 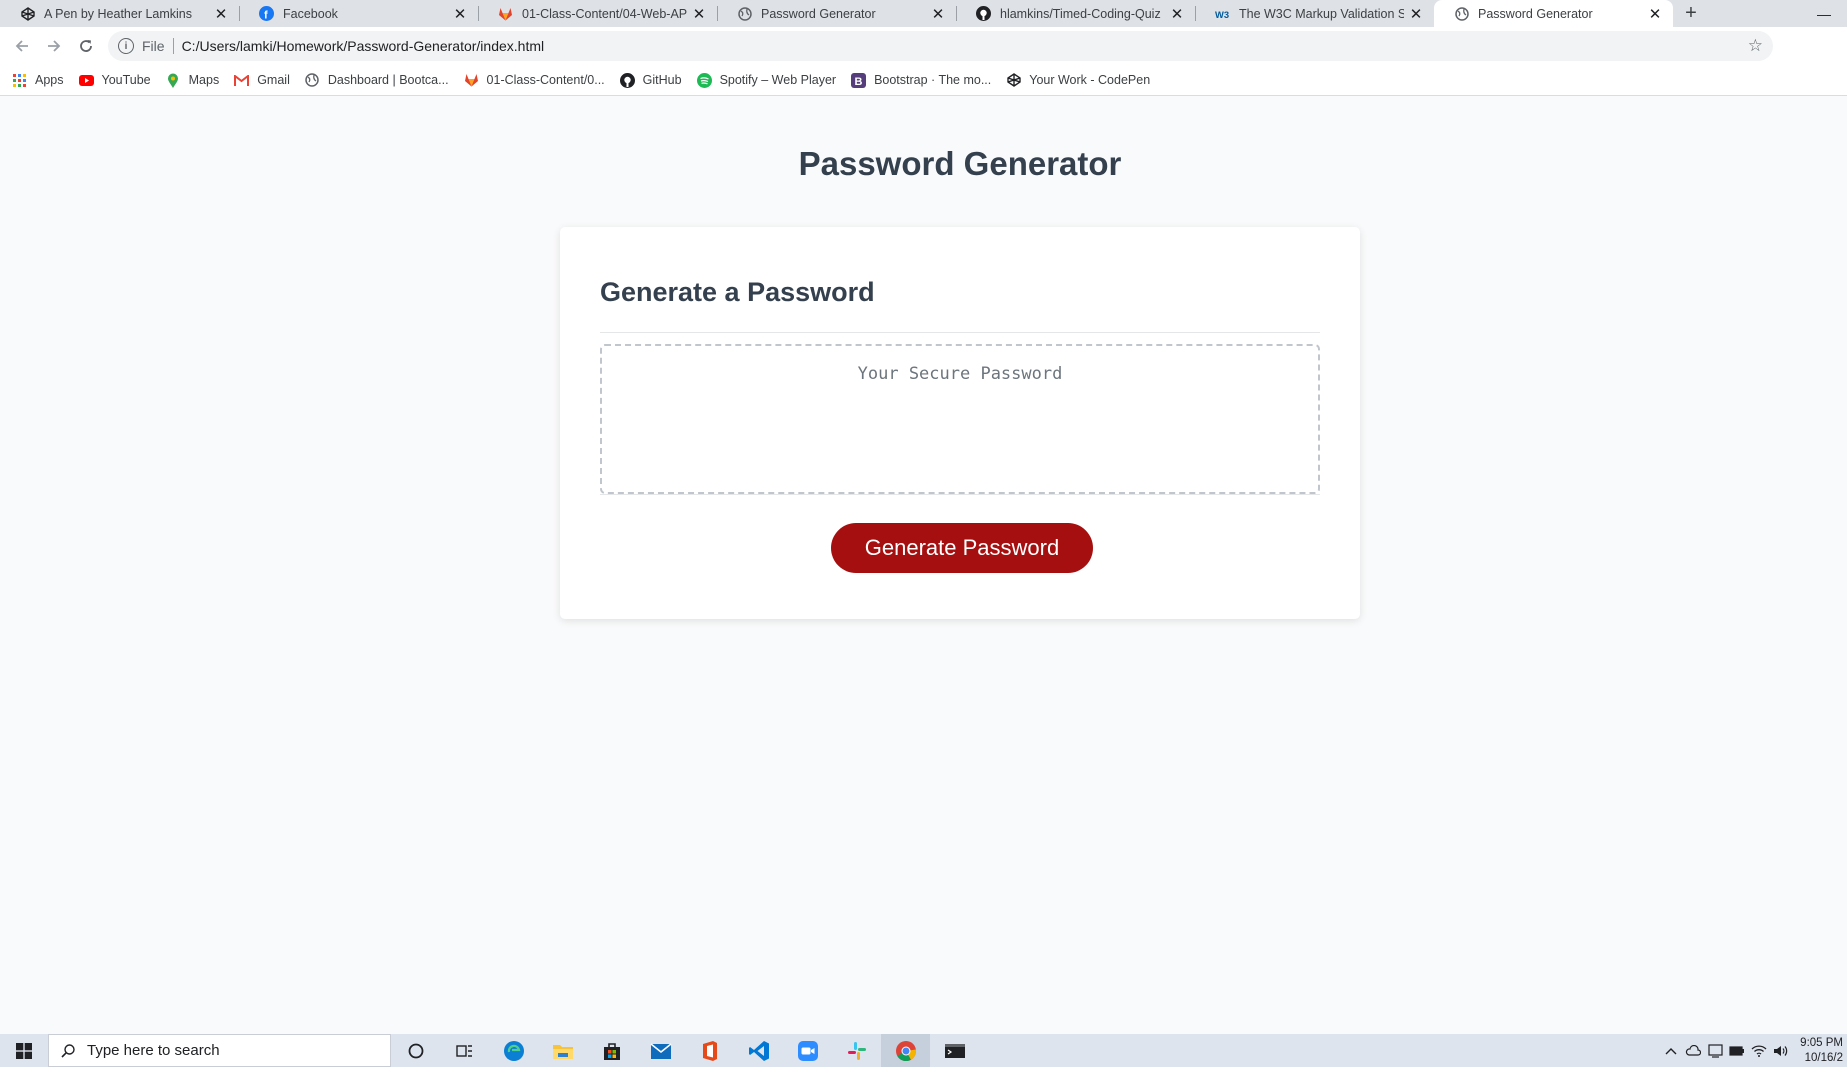 I want to click on browser-tab-active: Password Generator ✕, so click(x=1553, y=13).